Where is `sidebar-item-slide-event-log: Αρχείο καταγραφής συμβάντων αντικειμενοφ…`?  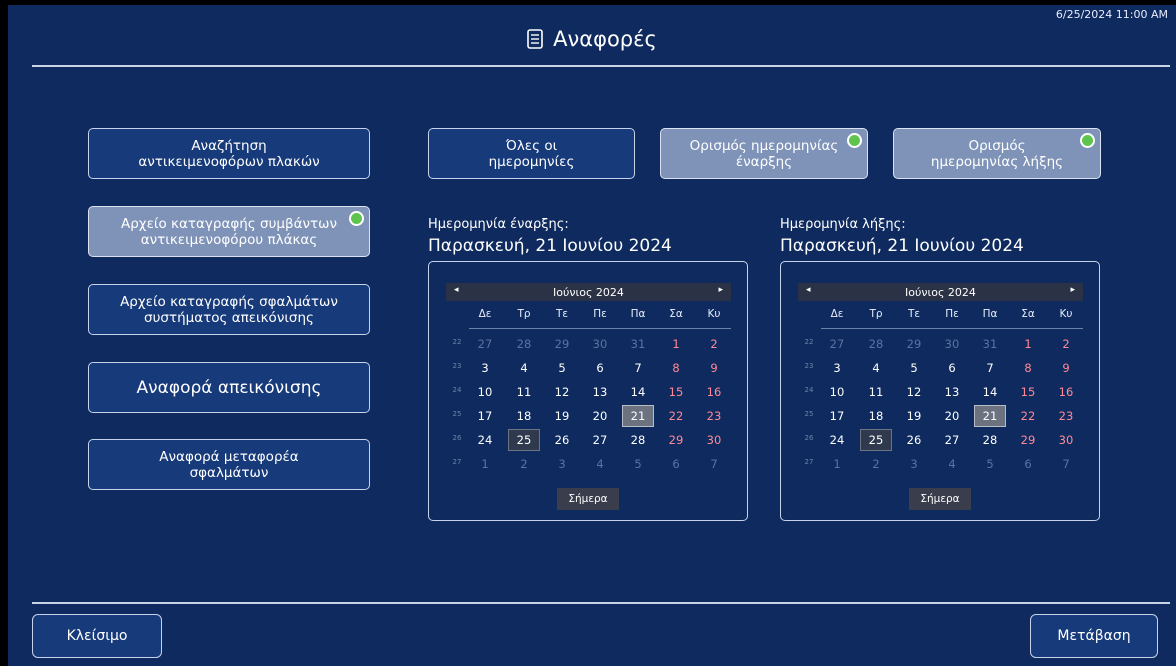 sidebar-item-slide-event-log: Αρχείο καταγραφής συμβάντων αντικειμενοφ… is located at coordinates (229, 231).